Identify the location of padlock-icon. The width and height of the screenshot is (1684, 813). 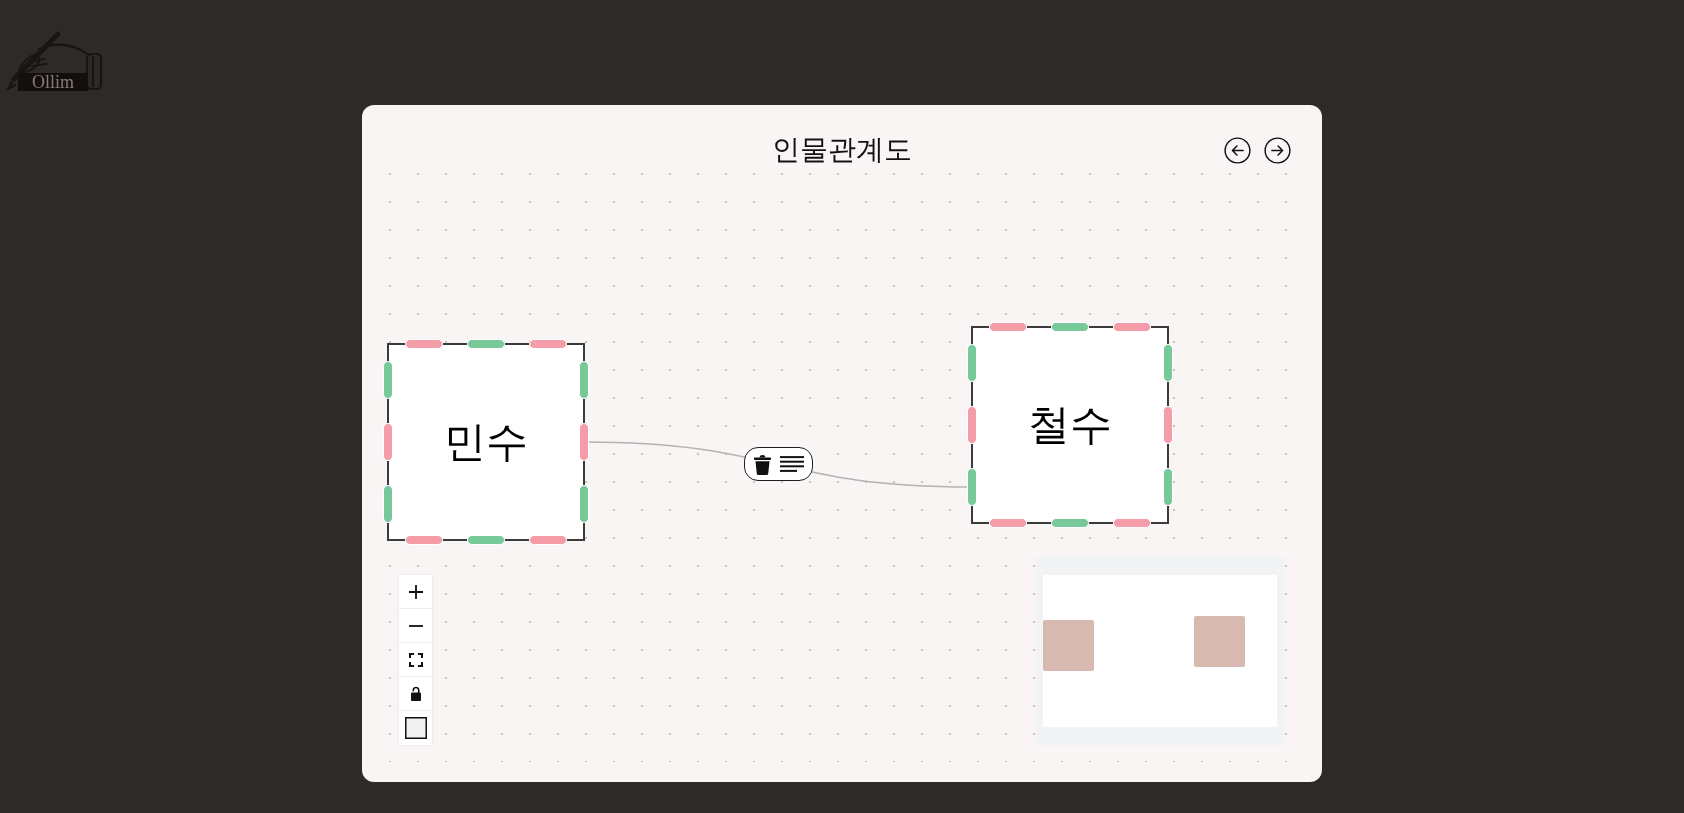
(415, 693).